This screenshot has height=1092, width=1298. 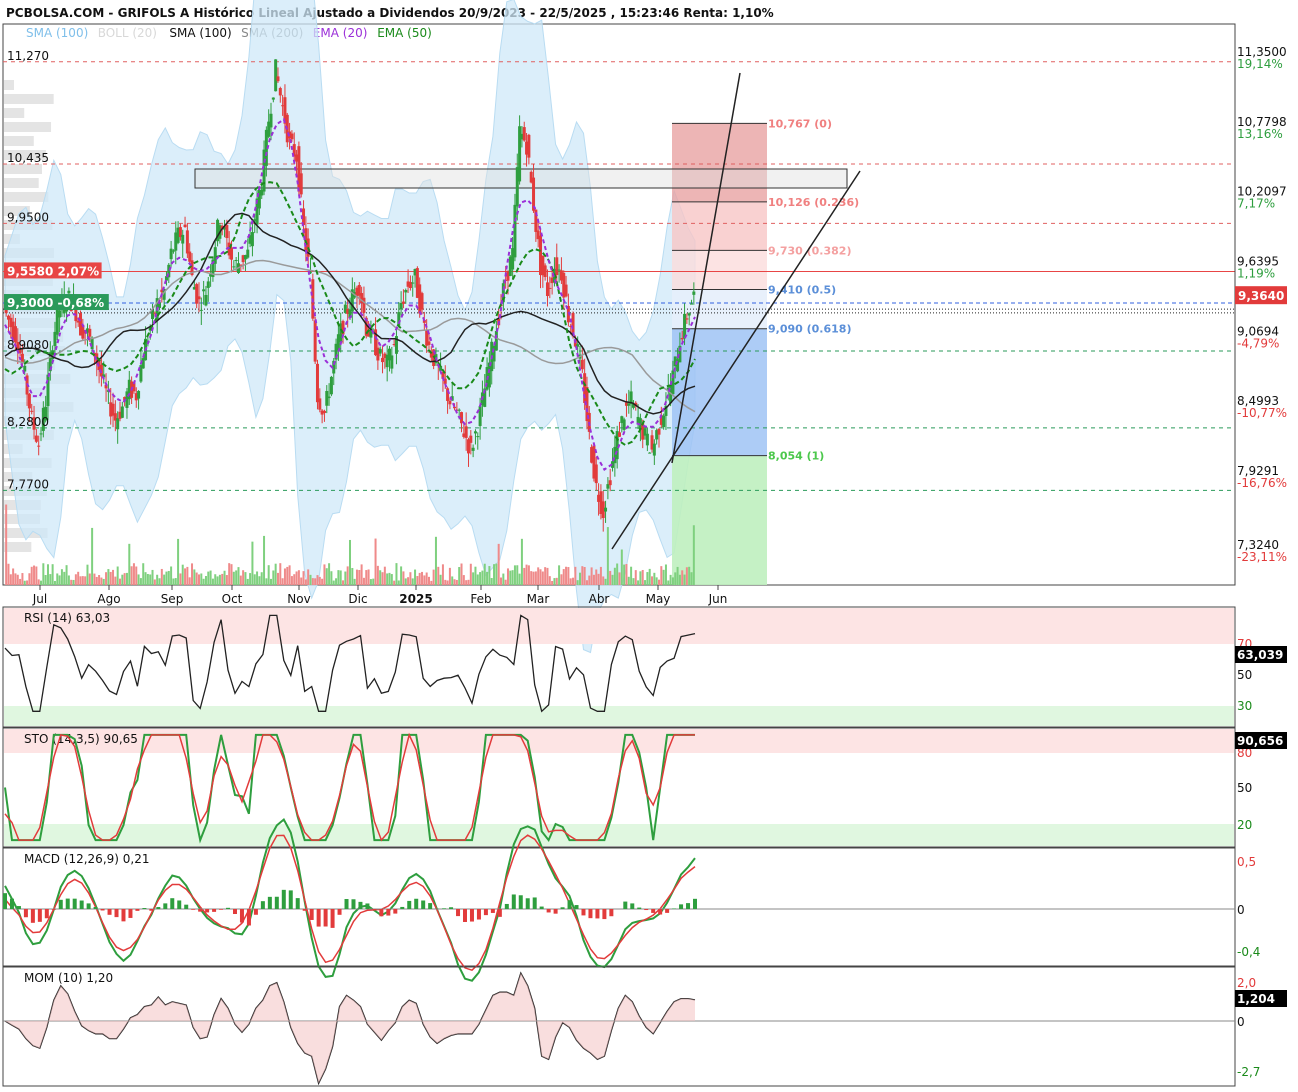 What do you see at coordinates (718, 599) in the screenshot?
I see `month-label: Jun` at bounding box center [718, 599].